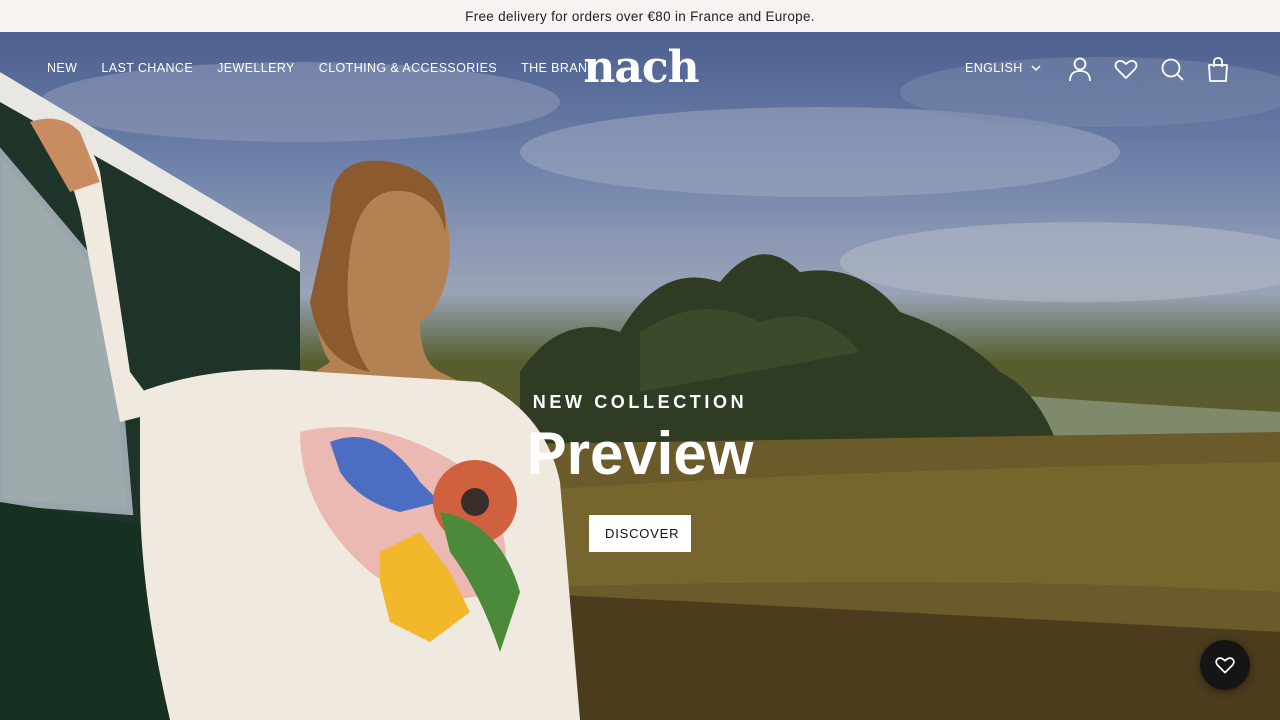  What do you see at coordinates (1126, 69) in the screenshot?
I see `wishlist-heart-icon` at bounding box center [1126, 69].